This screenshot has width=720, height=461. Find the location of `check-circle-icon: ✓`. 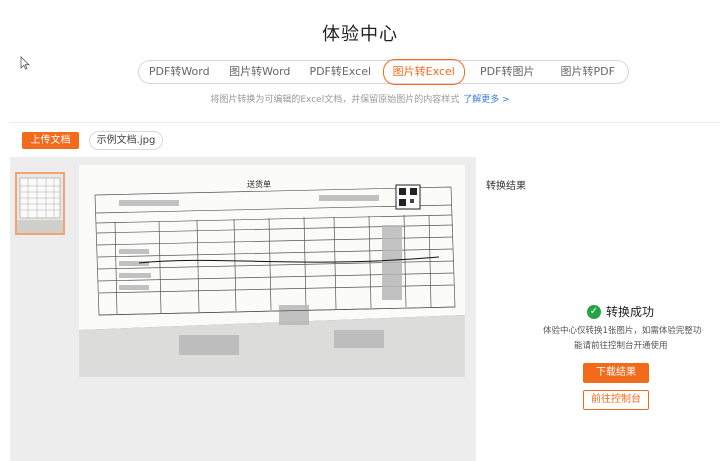

check-circle-icon: ✓ is located at coordinates (594, 311).